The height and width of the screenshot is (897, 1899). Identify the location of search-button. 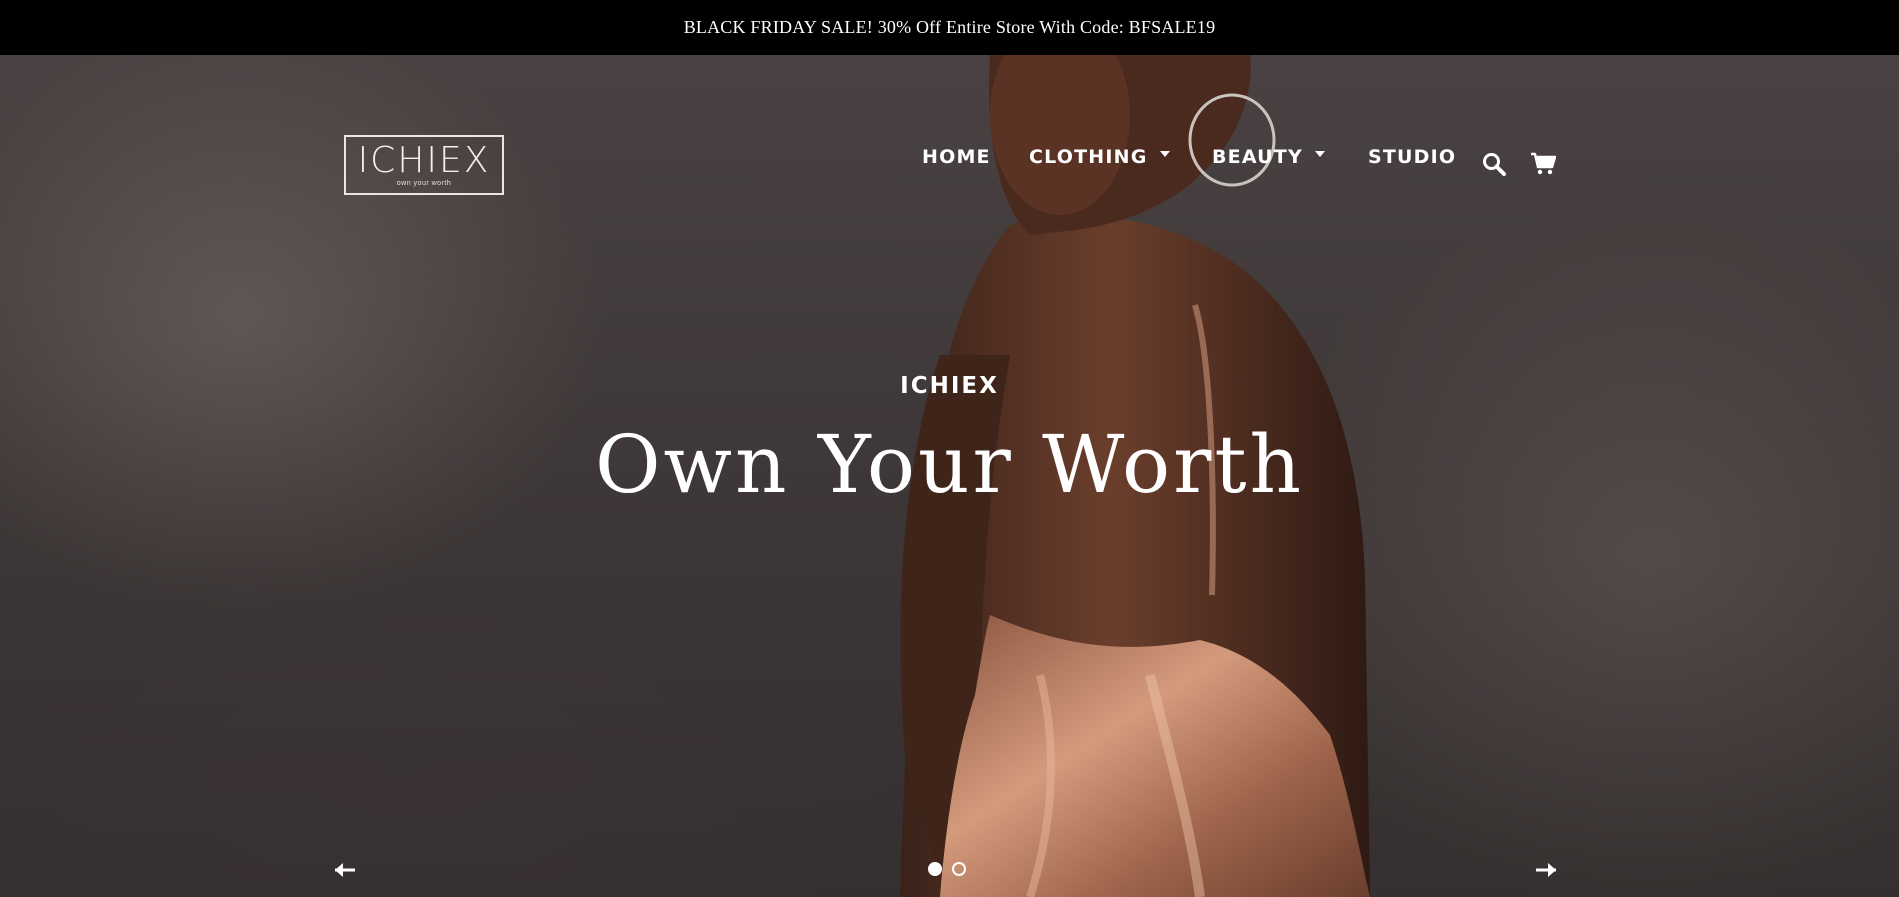
(1494, 166).